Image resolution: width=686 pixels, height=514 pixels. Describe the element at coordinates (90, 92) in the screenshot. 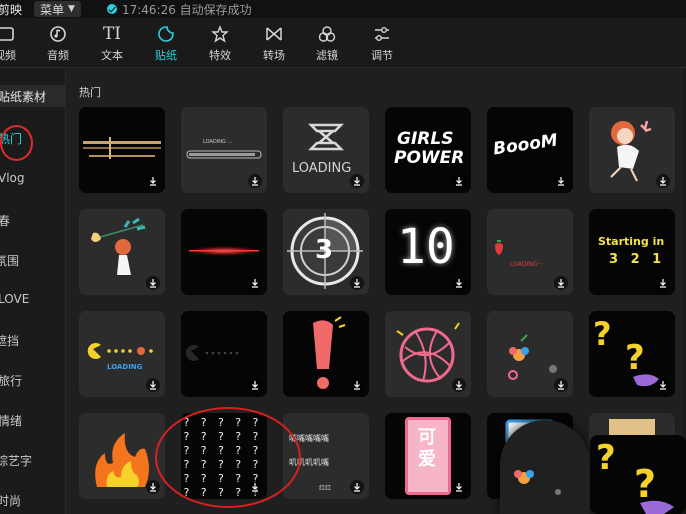

I see `section-title: 热门` at that location.